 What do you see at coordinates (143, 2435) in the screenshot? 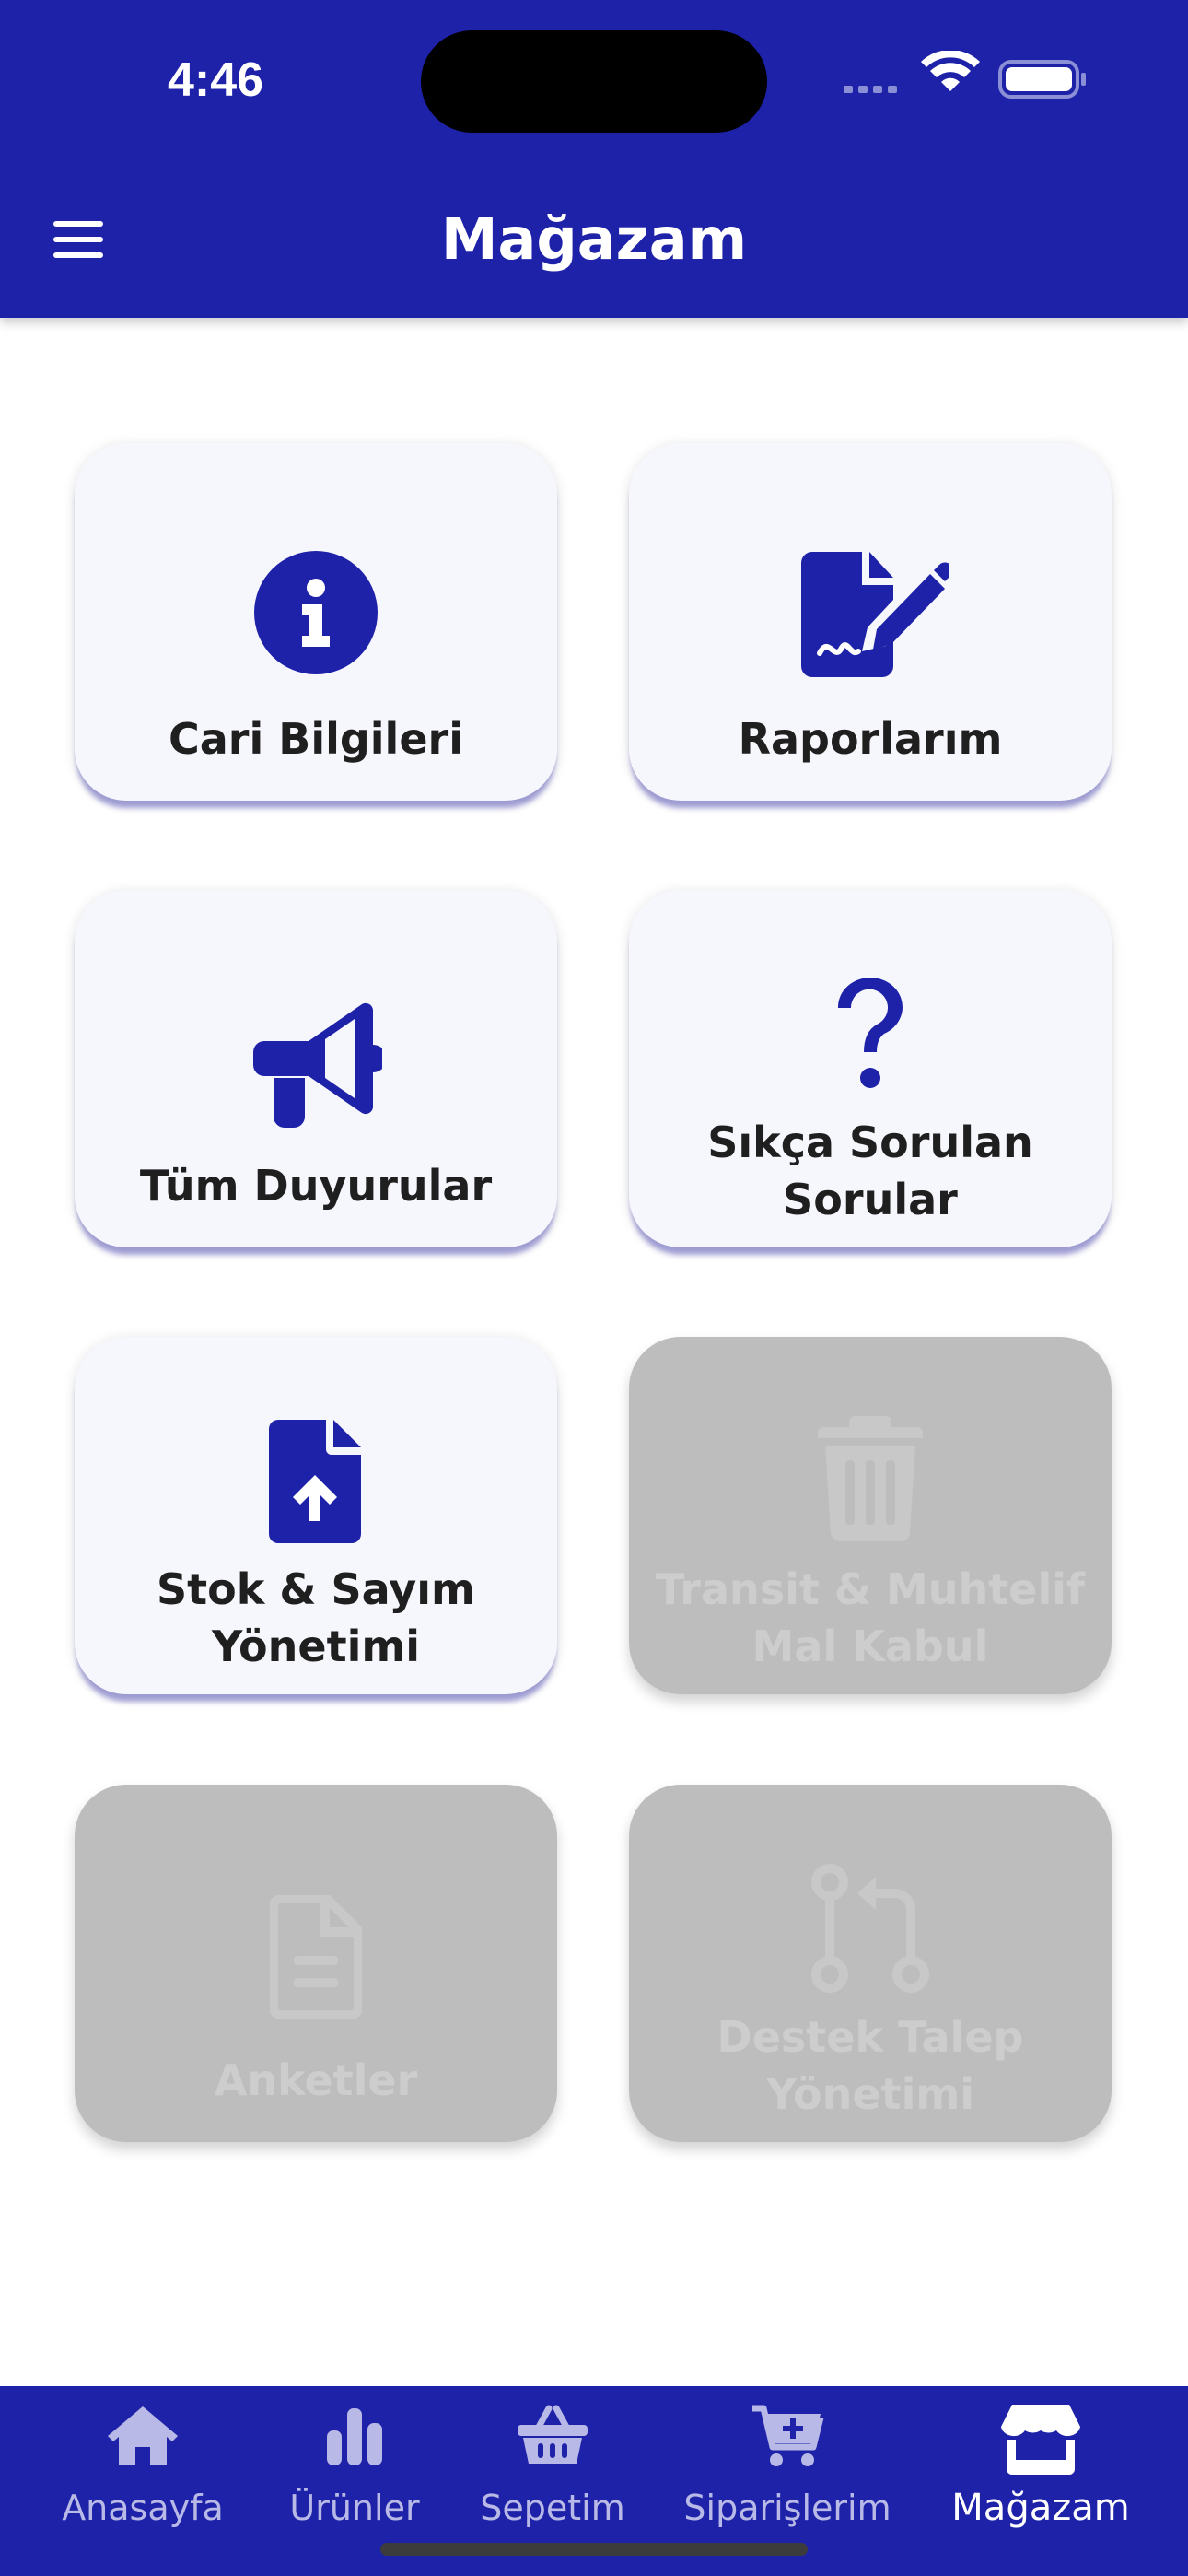
I see `home-icon` at bounding box center [143, 2435].